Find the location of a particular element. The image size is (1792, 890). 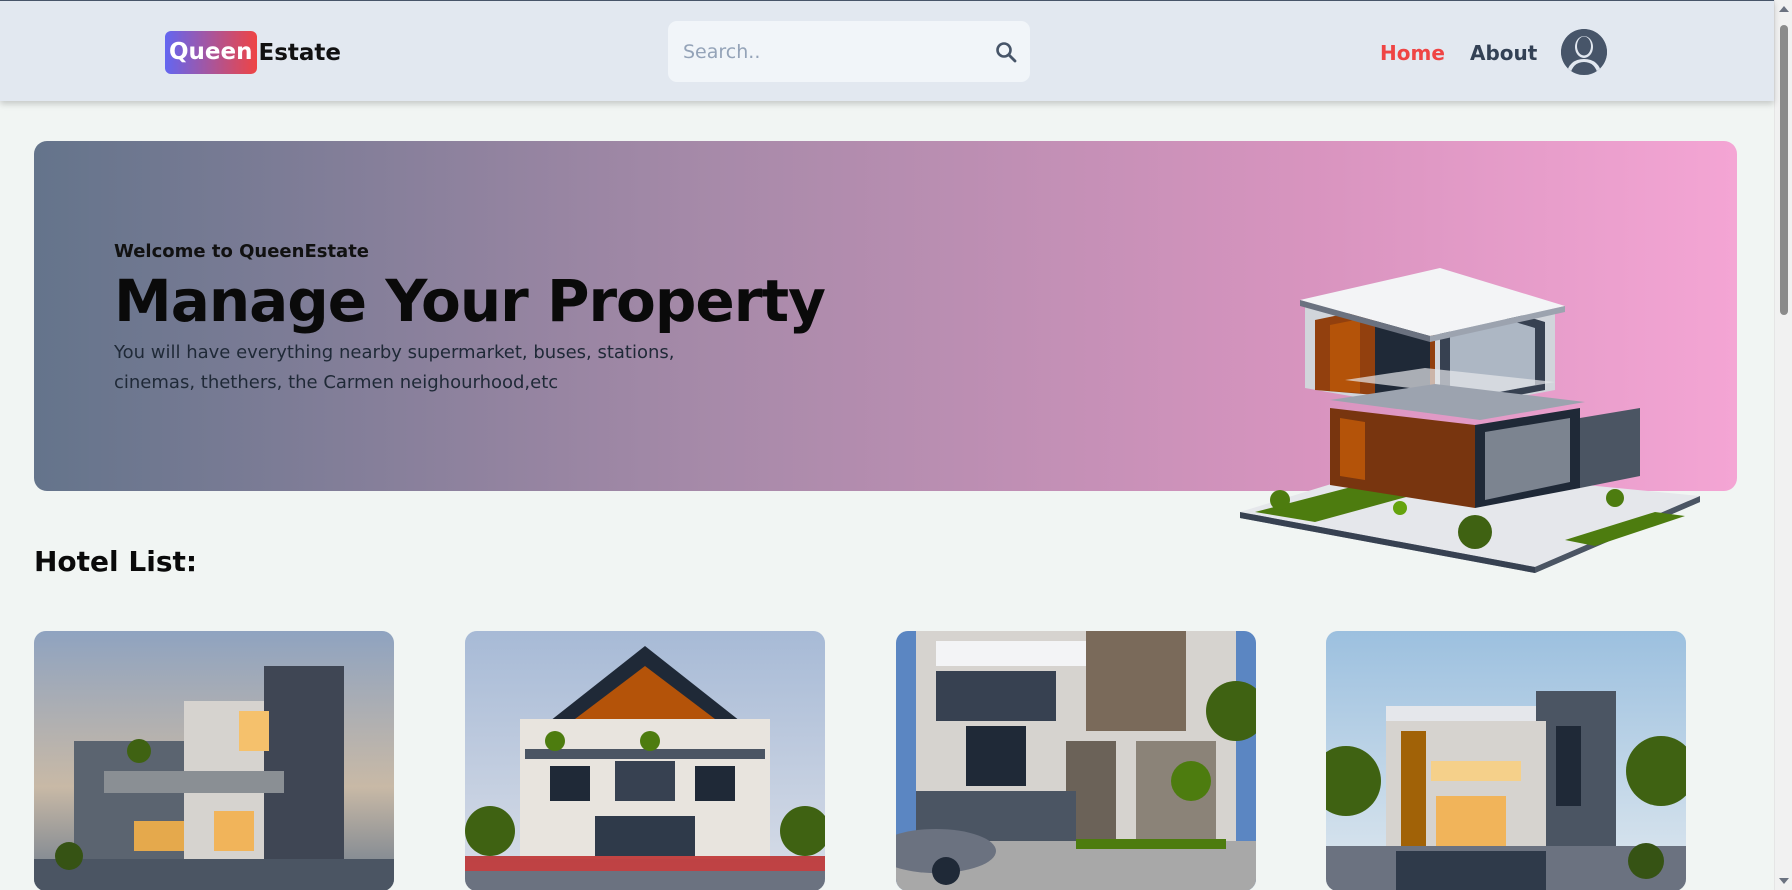

scrollbar-thumb is located at coordinates (1784, 170).